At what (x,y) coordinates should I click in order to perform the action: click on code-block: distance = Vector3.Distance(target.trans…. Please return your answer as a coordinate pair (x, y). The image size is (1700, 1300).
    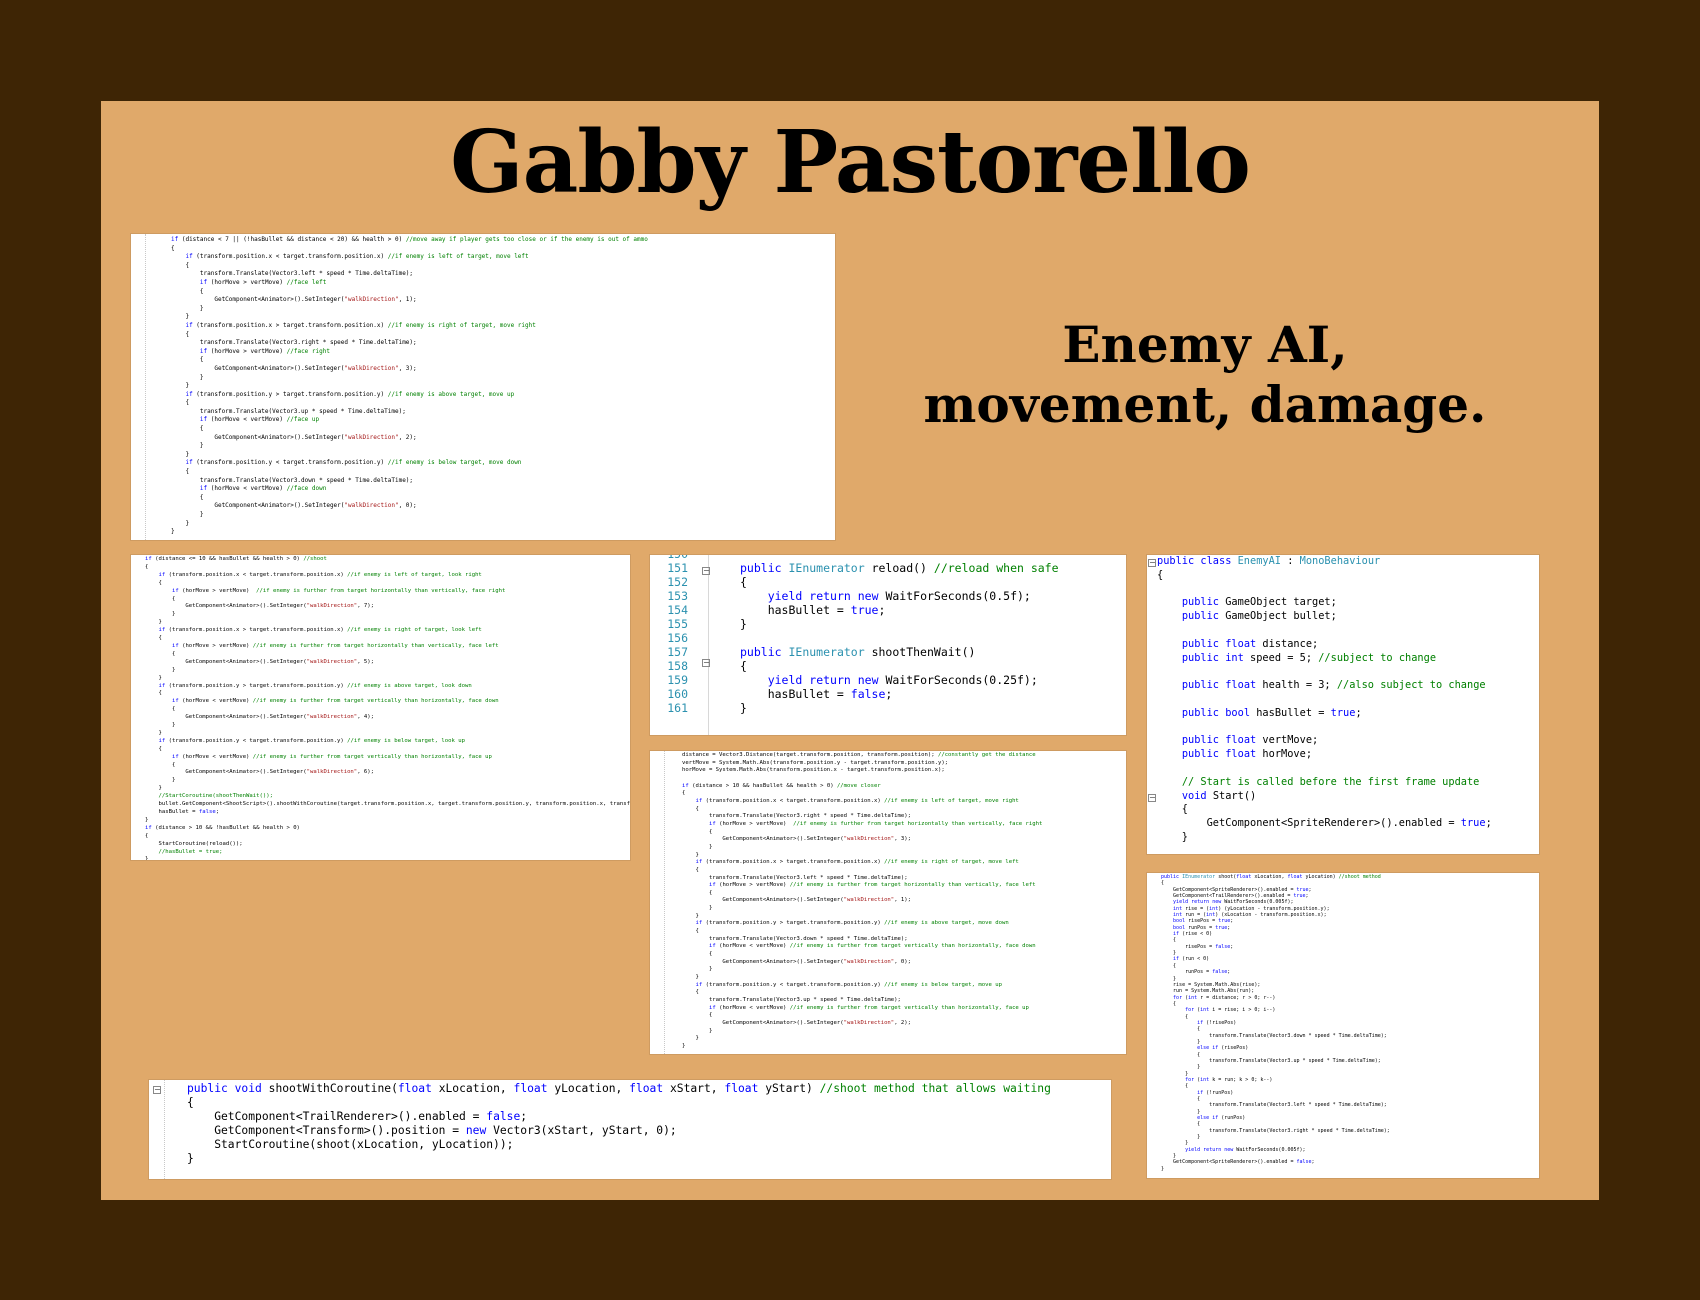
    Looking at the image, I should click on (862, 900).